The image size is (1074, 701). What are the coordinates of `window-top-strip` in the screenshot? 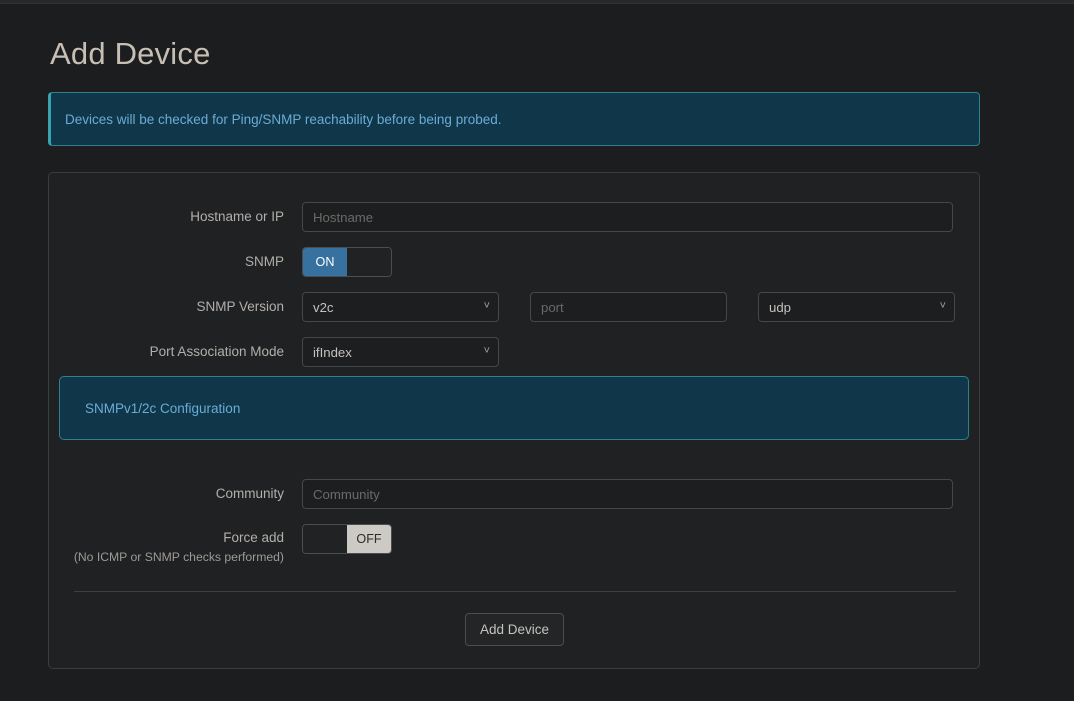 It's located at (537, 2).